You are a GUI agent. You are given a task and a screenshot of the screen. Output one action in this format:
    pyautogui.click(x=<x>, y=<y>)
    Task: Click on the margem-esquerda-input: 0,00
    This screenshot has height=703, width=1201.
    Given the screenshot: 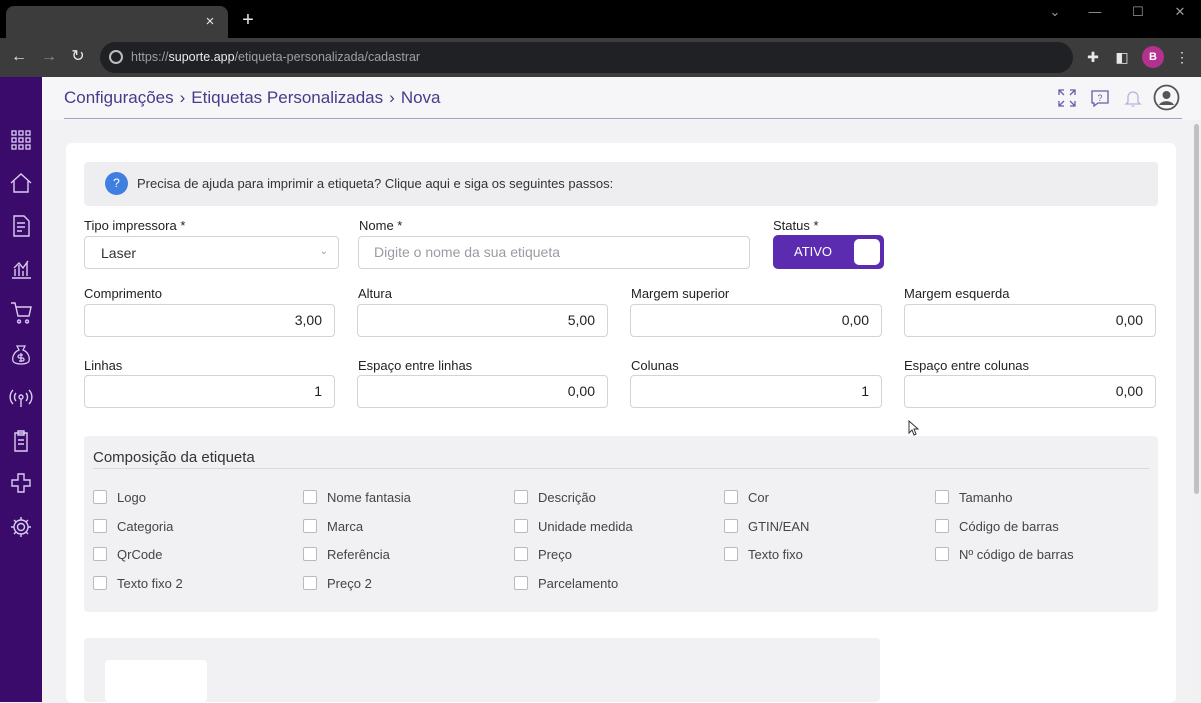 What is the action you would take?
    pyautogui.click(x=1030, y=320)
    